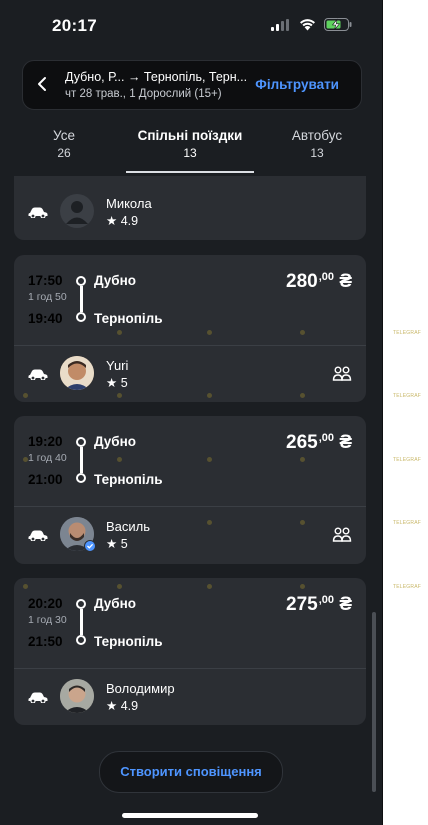 The image size is (428, 825). What do you see at coordinates (317, 135) in the screenshot?
I see `tab-label: Автобус` at bounding box center [317, 135].